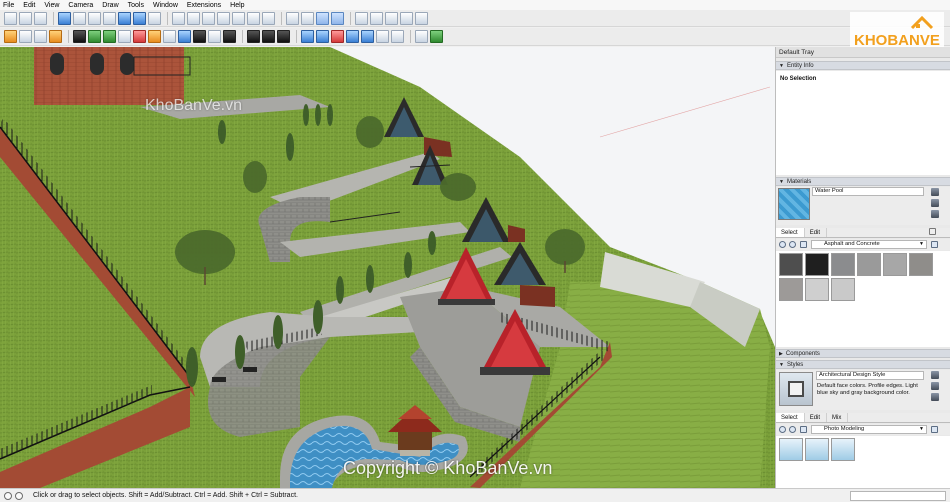  I want to click on add-location-icon, so click(79, 36).